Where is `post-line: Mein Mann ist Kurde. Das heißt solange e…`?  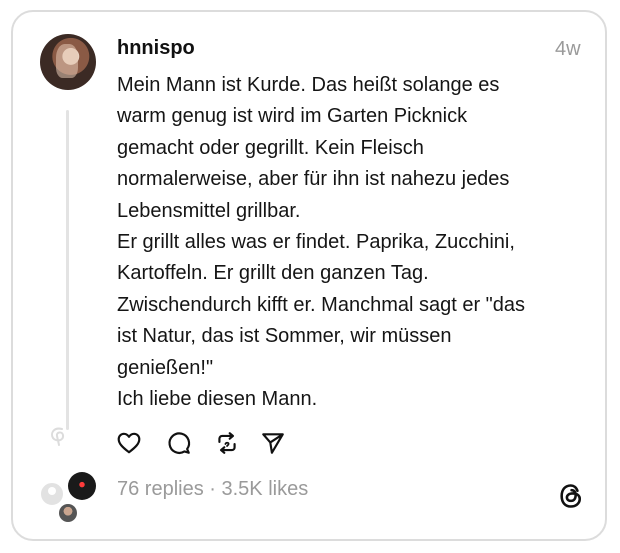
post-line: Mein Mann ist Kurde. Das heißt solange e… is located at coordinates (308, 85).